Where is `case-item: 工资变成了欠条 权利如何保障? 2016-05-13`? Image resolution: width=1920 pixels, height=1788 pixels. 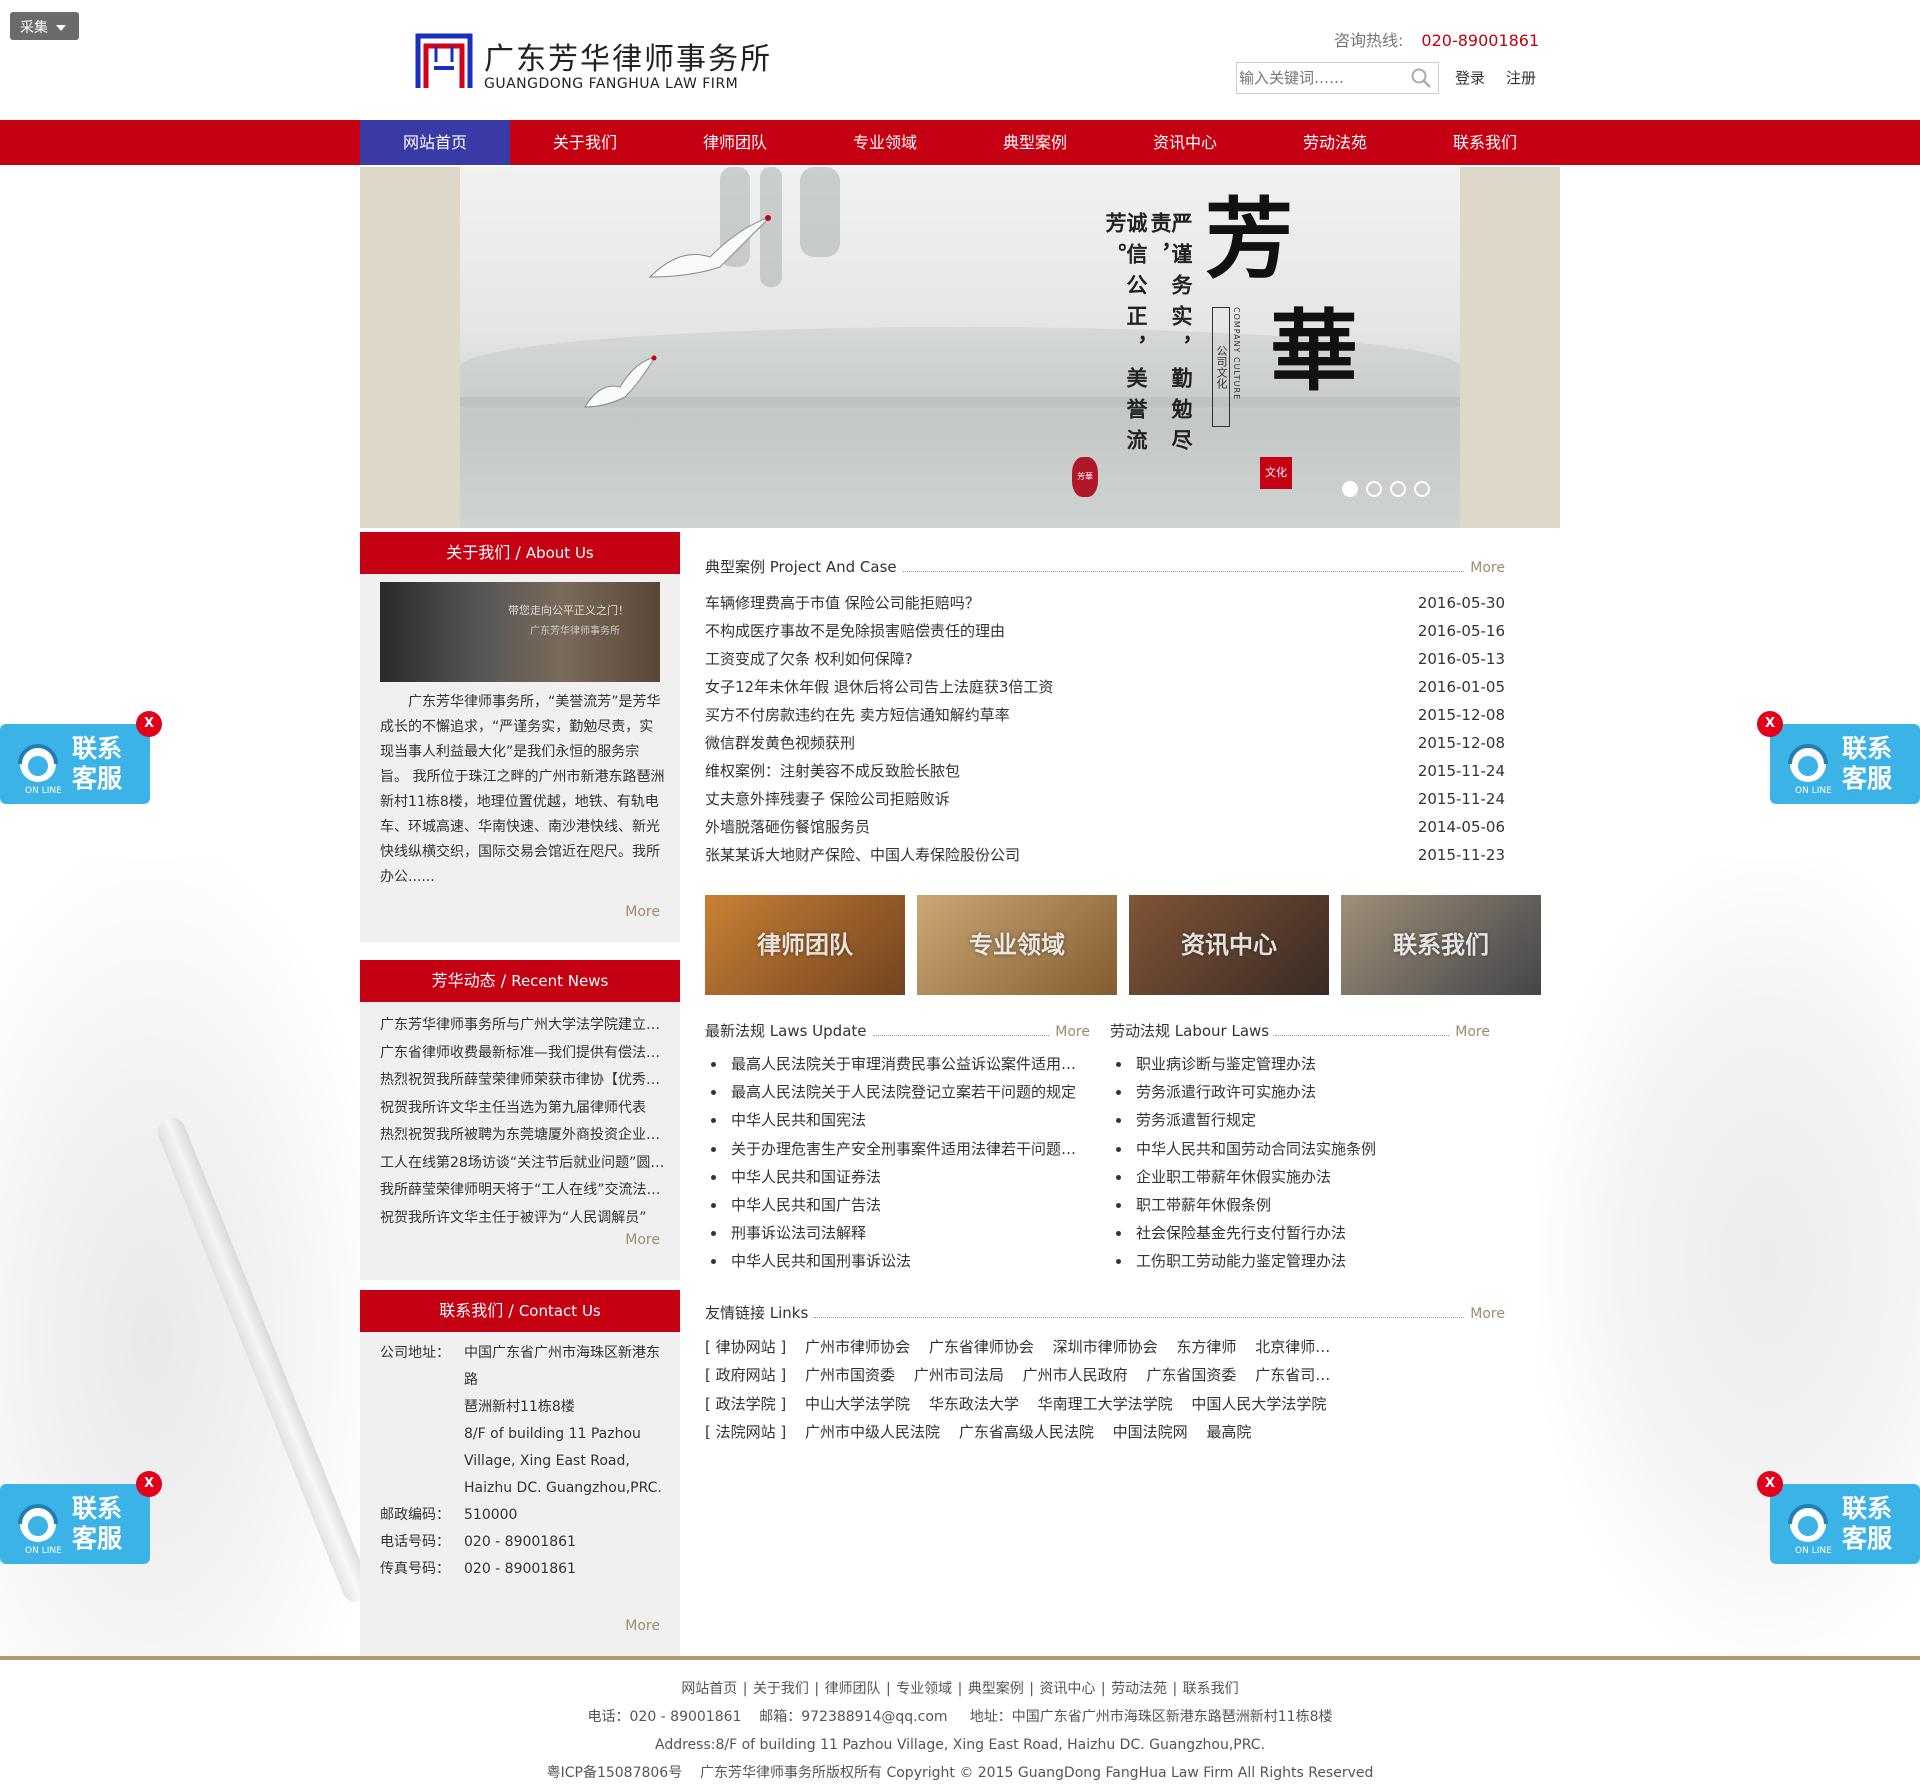 case-item: 工资变成了欠条 权利如何保障? 2016-05-13 is located at coordinates (1105, 659).